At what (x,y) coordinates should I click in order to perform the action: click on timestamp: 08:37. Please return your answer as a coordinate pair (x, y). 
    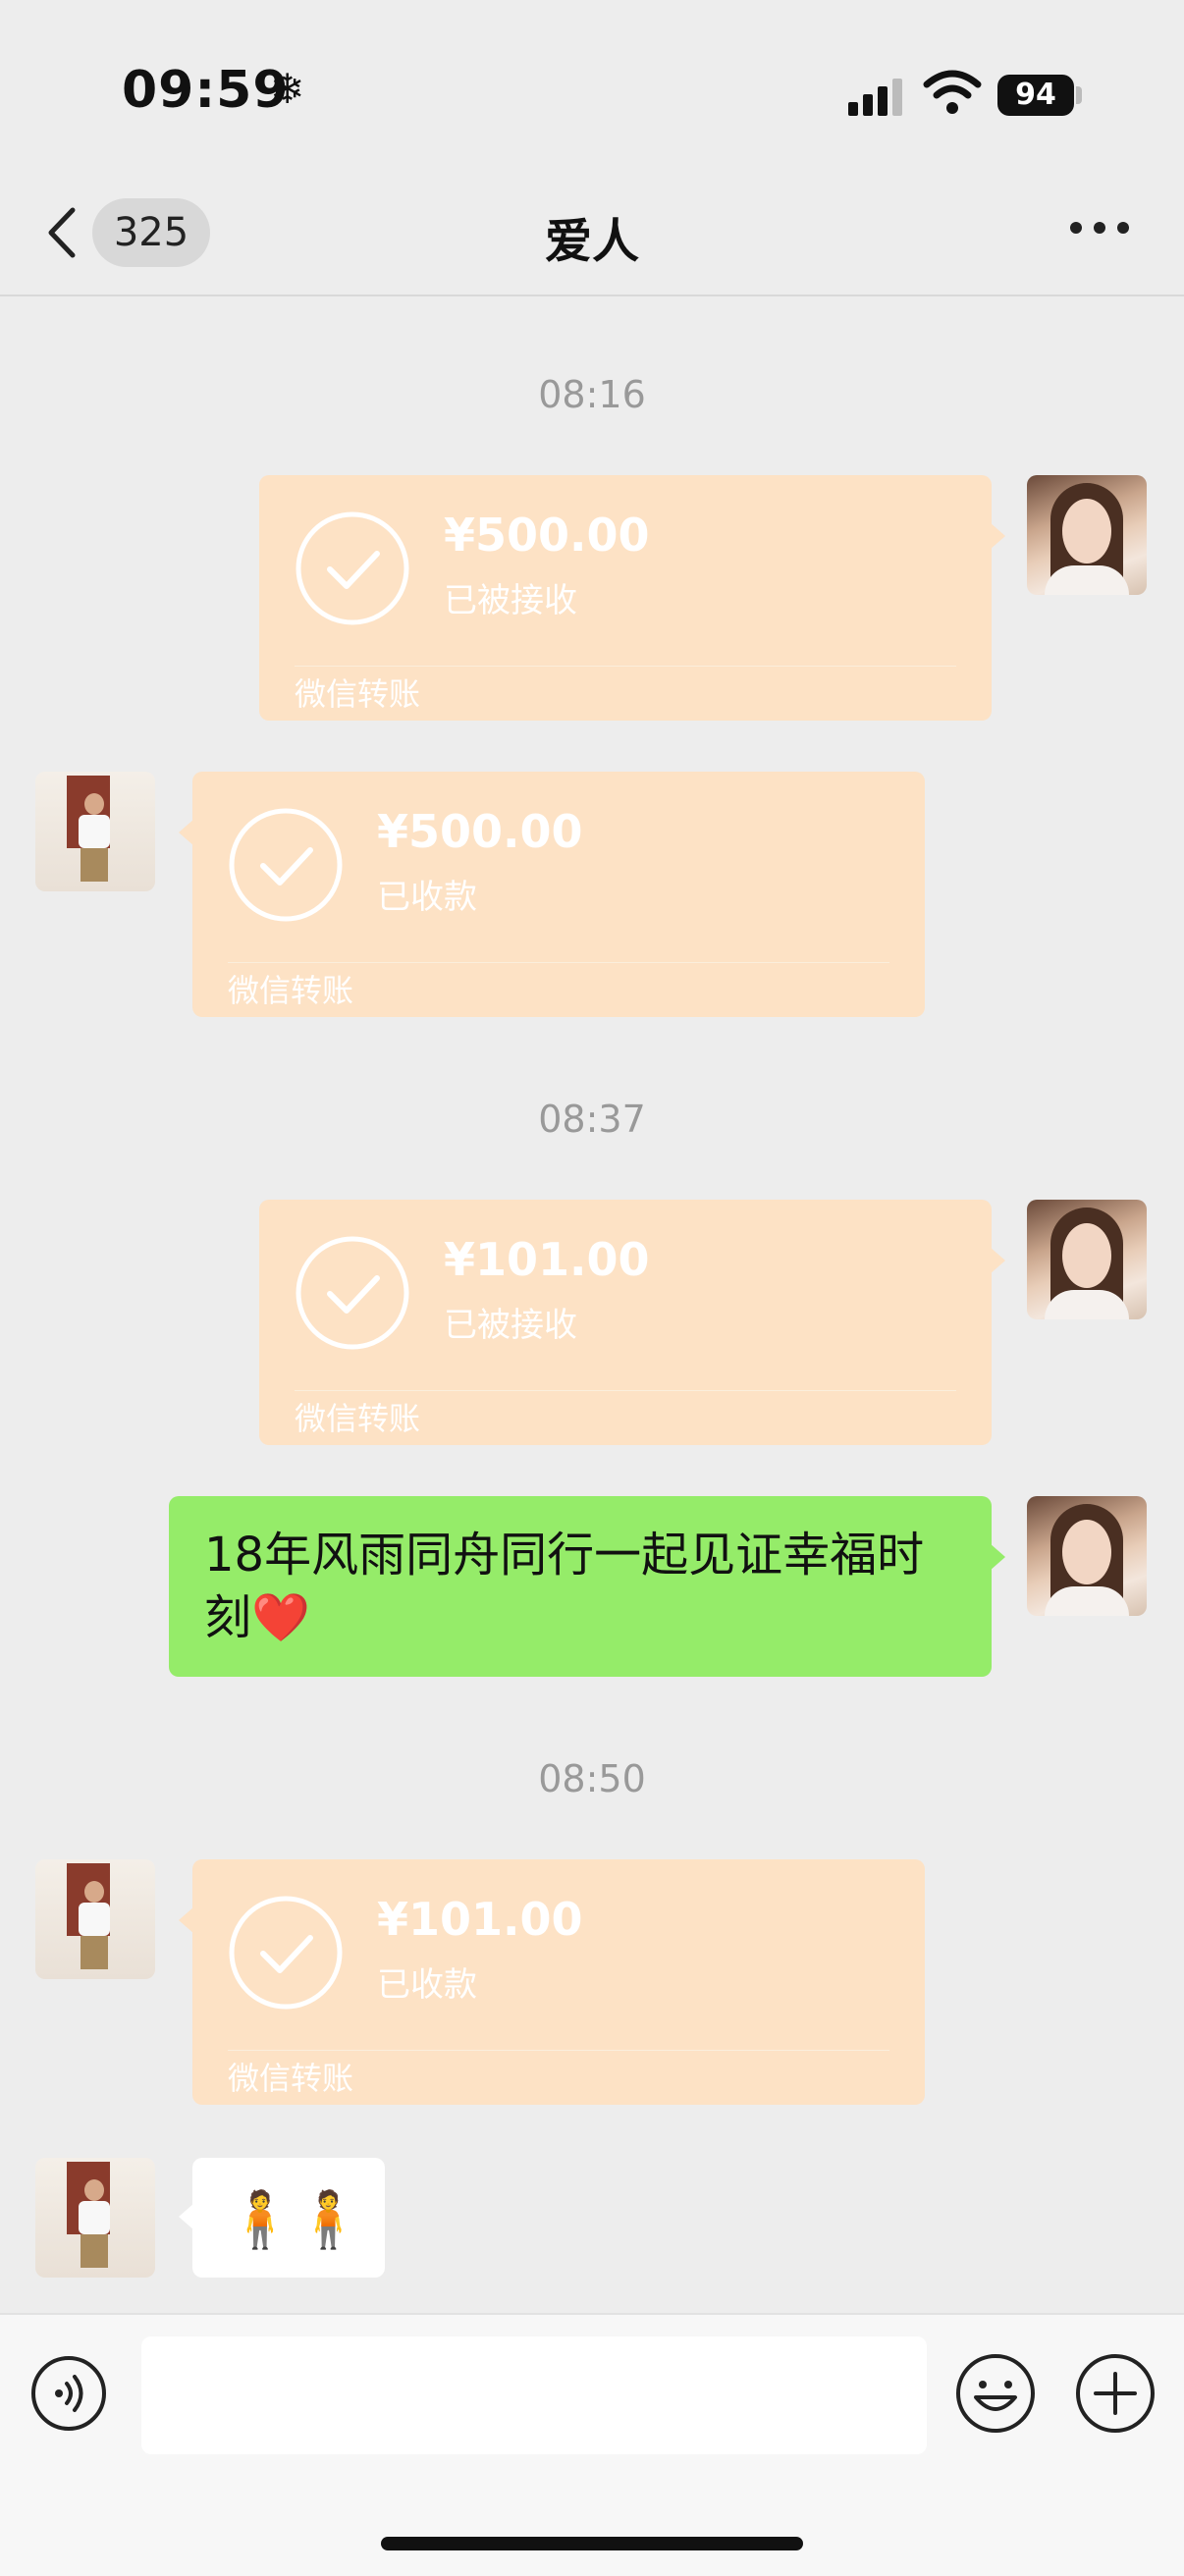
    Looking at the image, I should click on (592, 1119).